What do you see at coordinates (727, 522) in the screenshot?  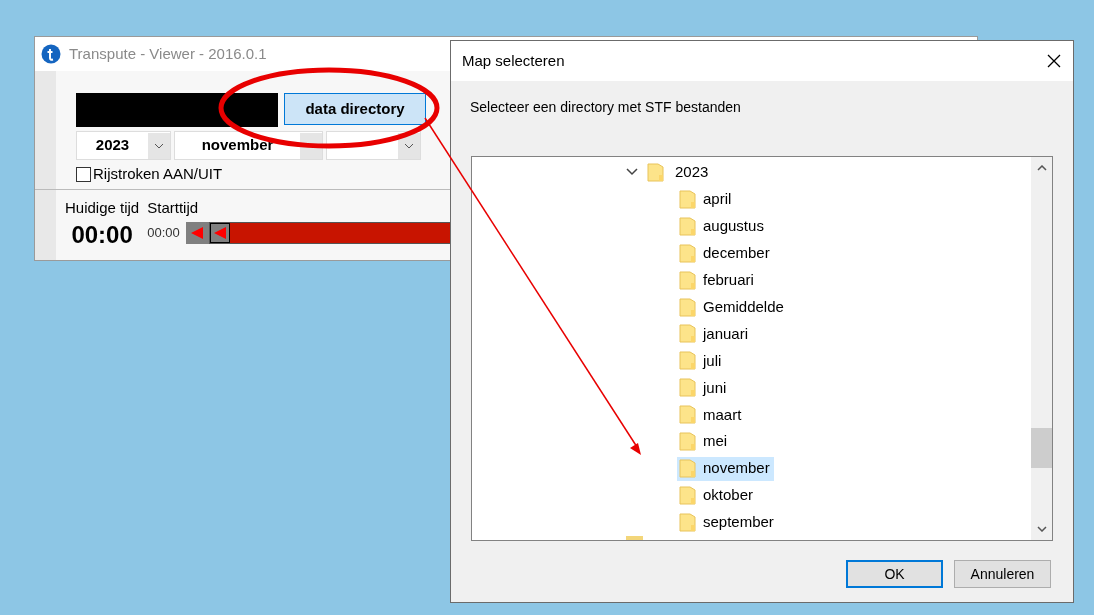 I see `tree-item: september` at bounding box center [727, 522].